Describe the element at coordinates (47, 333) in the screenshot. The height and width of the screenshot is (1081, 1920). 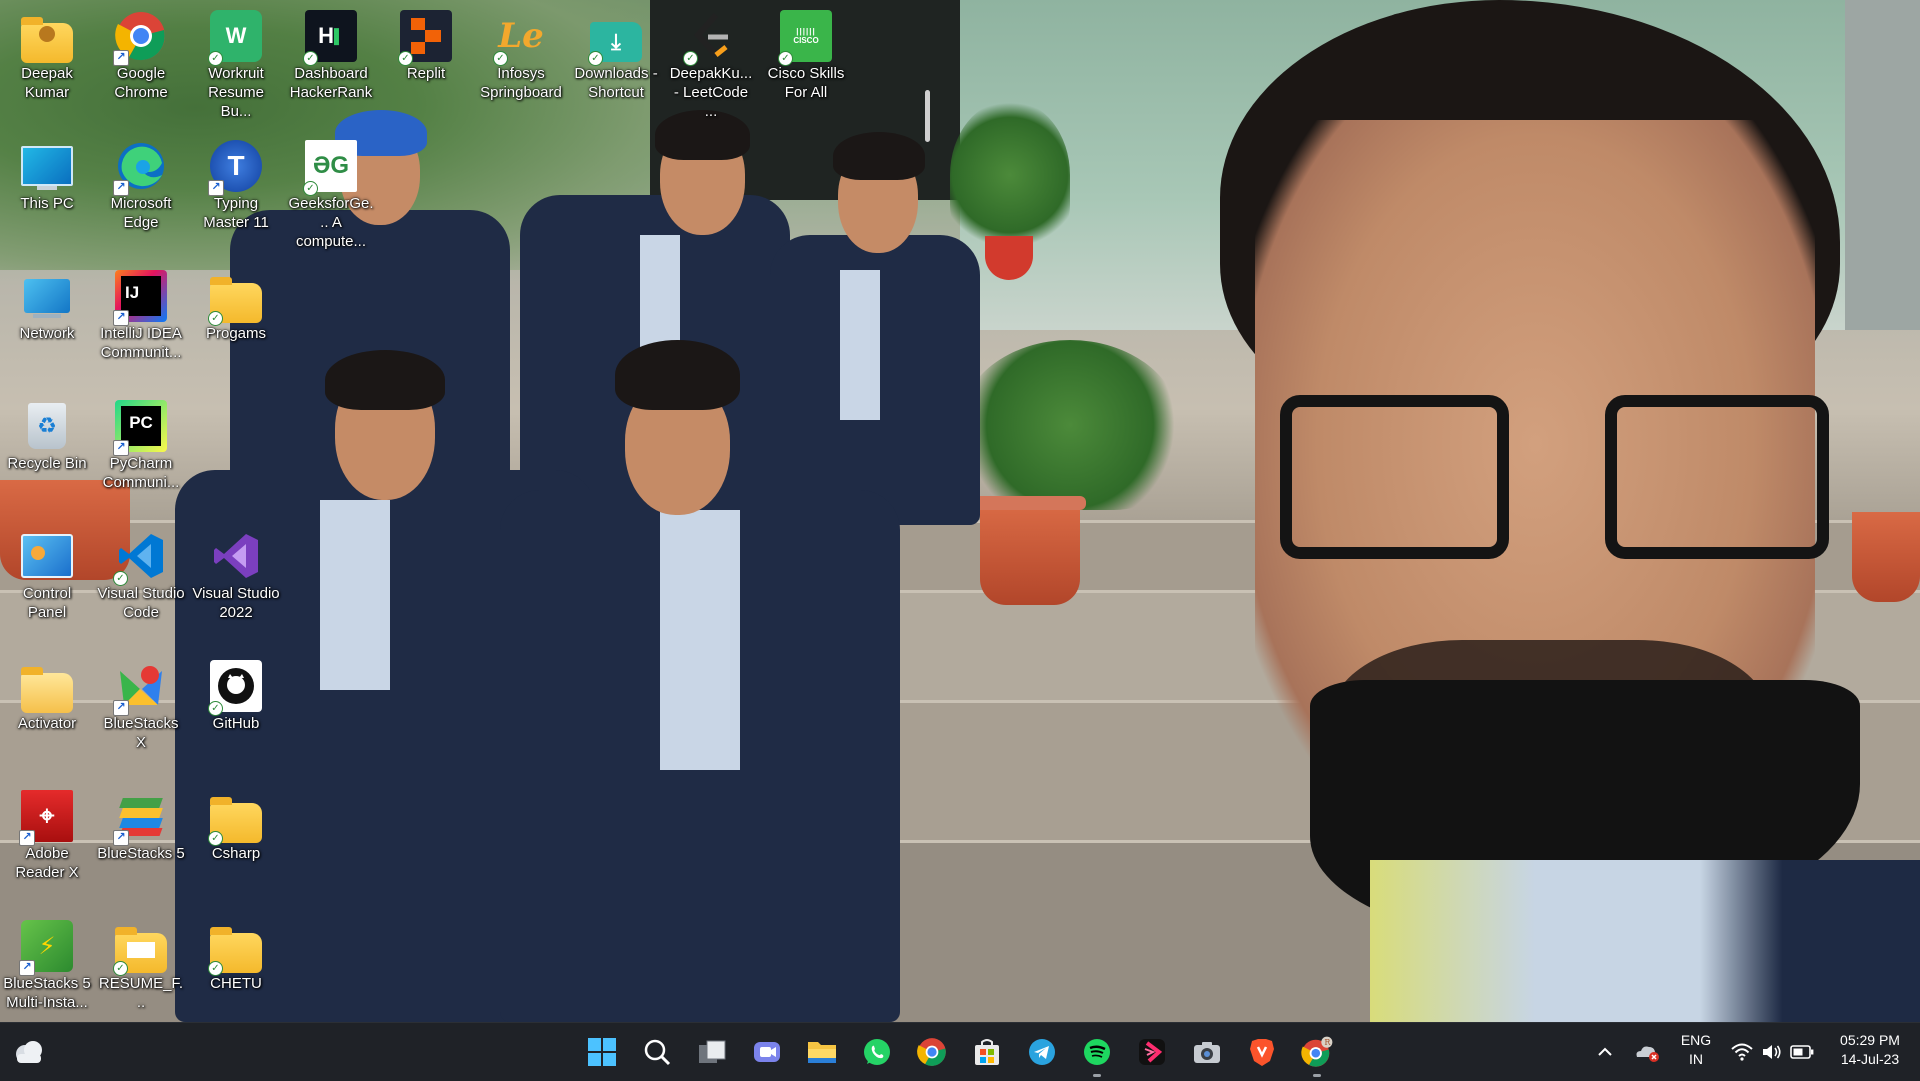
I see `icon-label: Network` at that location.